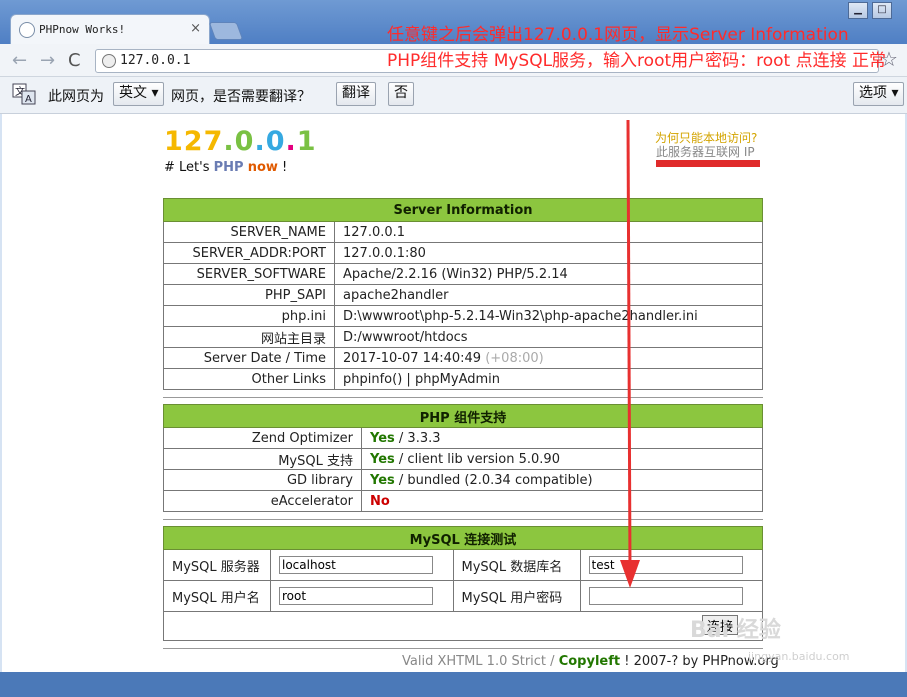 The height and width of the screenshot is (697, 907). I want to click on phpmyadmin-link: phpMyAdmin, so click(457, 379).